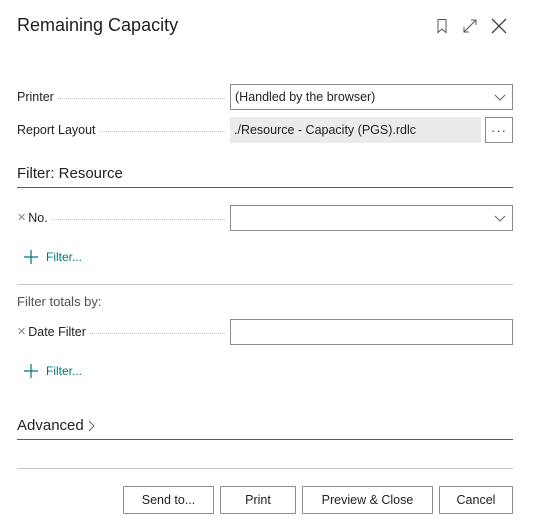  Describe the element at coordinates (367, 500) in the screenshot. I see `preview-close-button: Preview & Close` at that location.